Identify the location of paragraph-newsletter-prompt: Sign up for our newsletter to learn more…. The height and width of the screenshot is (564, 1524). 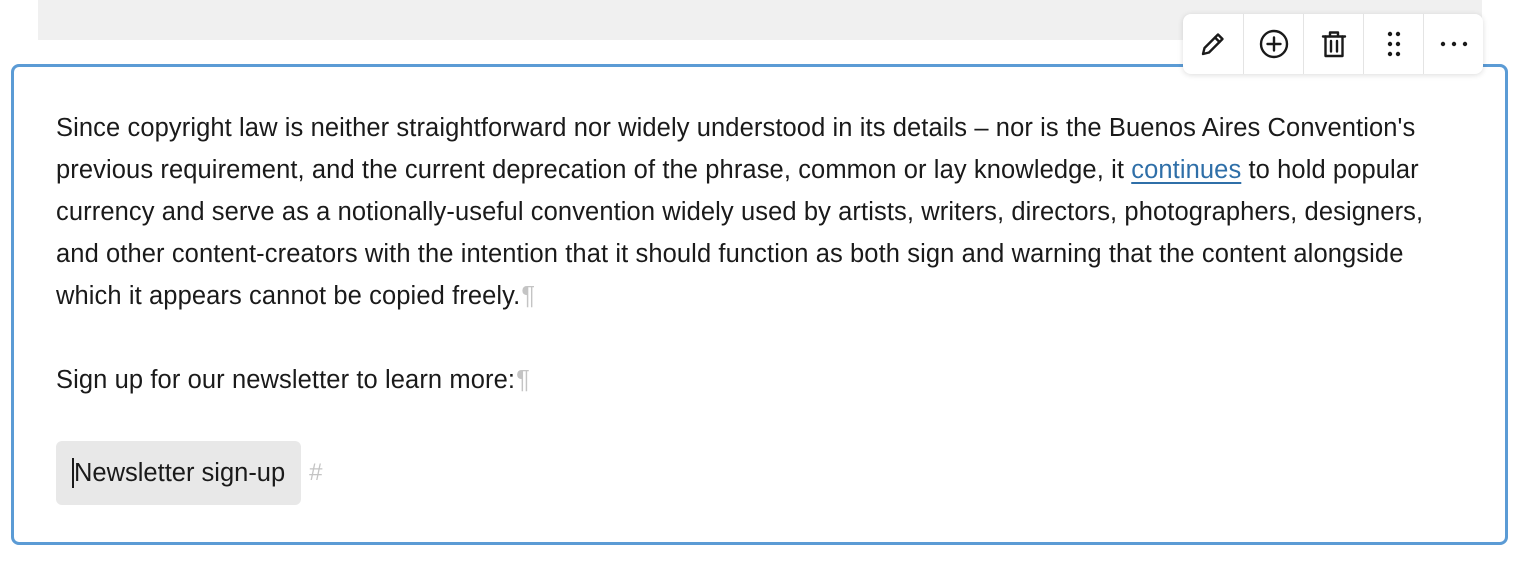
(761, 380).